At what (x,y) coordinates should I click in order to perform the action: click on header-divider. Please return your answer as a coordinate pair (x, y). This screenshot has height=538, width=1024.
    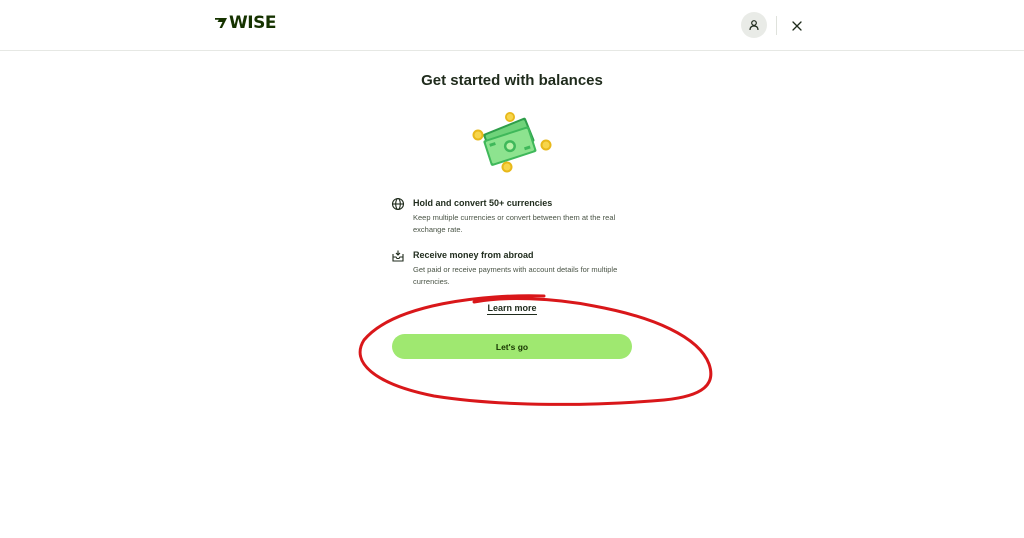
    Looking at the image, I should click on (776, 25).